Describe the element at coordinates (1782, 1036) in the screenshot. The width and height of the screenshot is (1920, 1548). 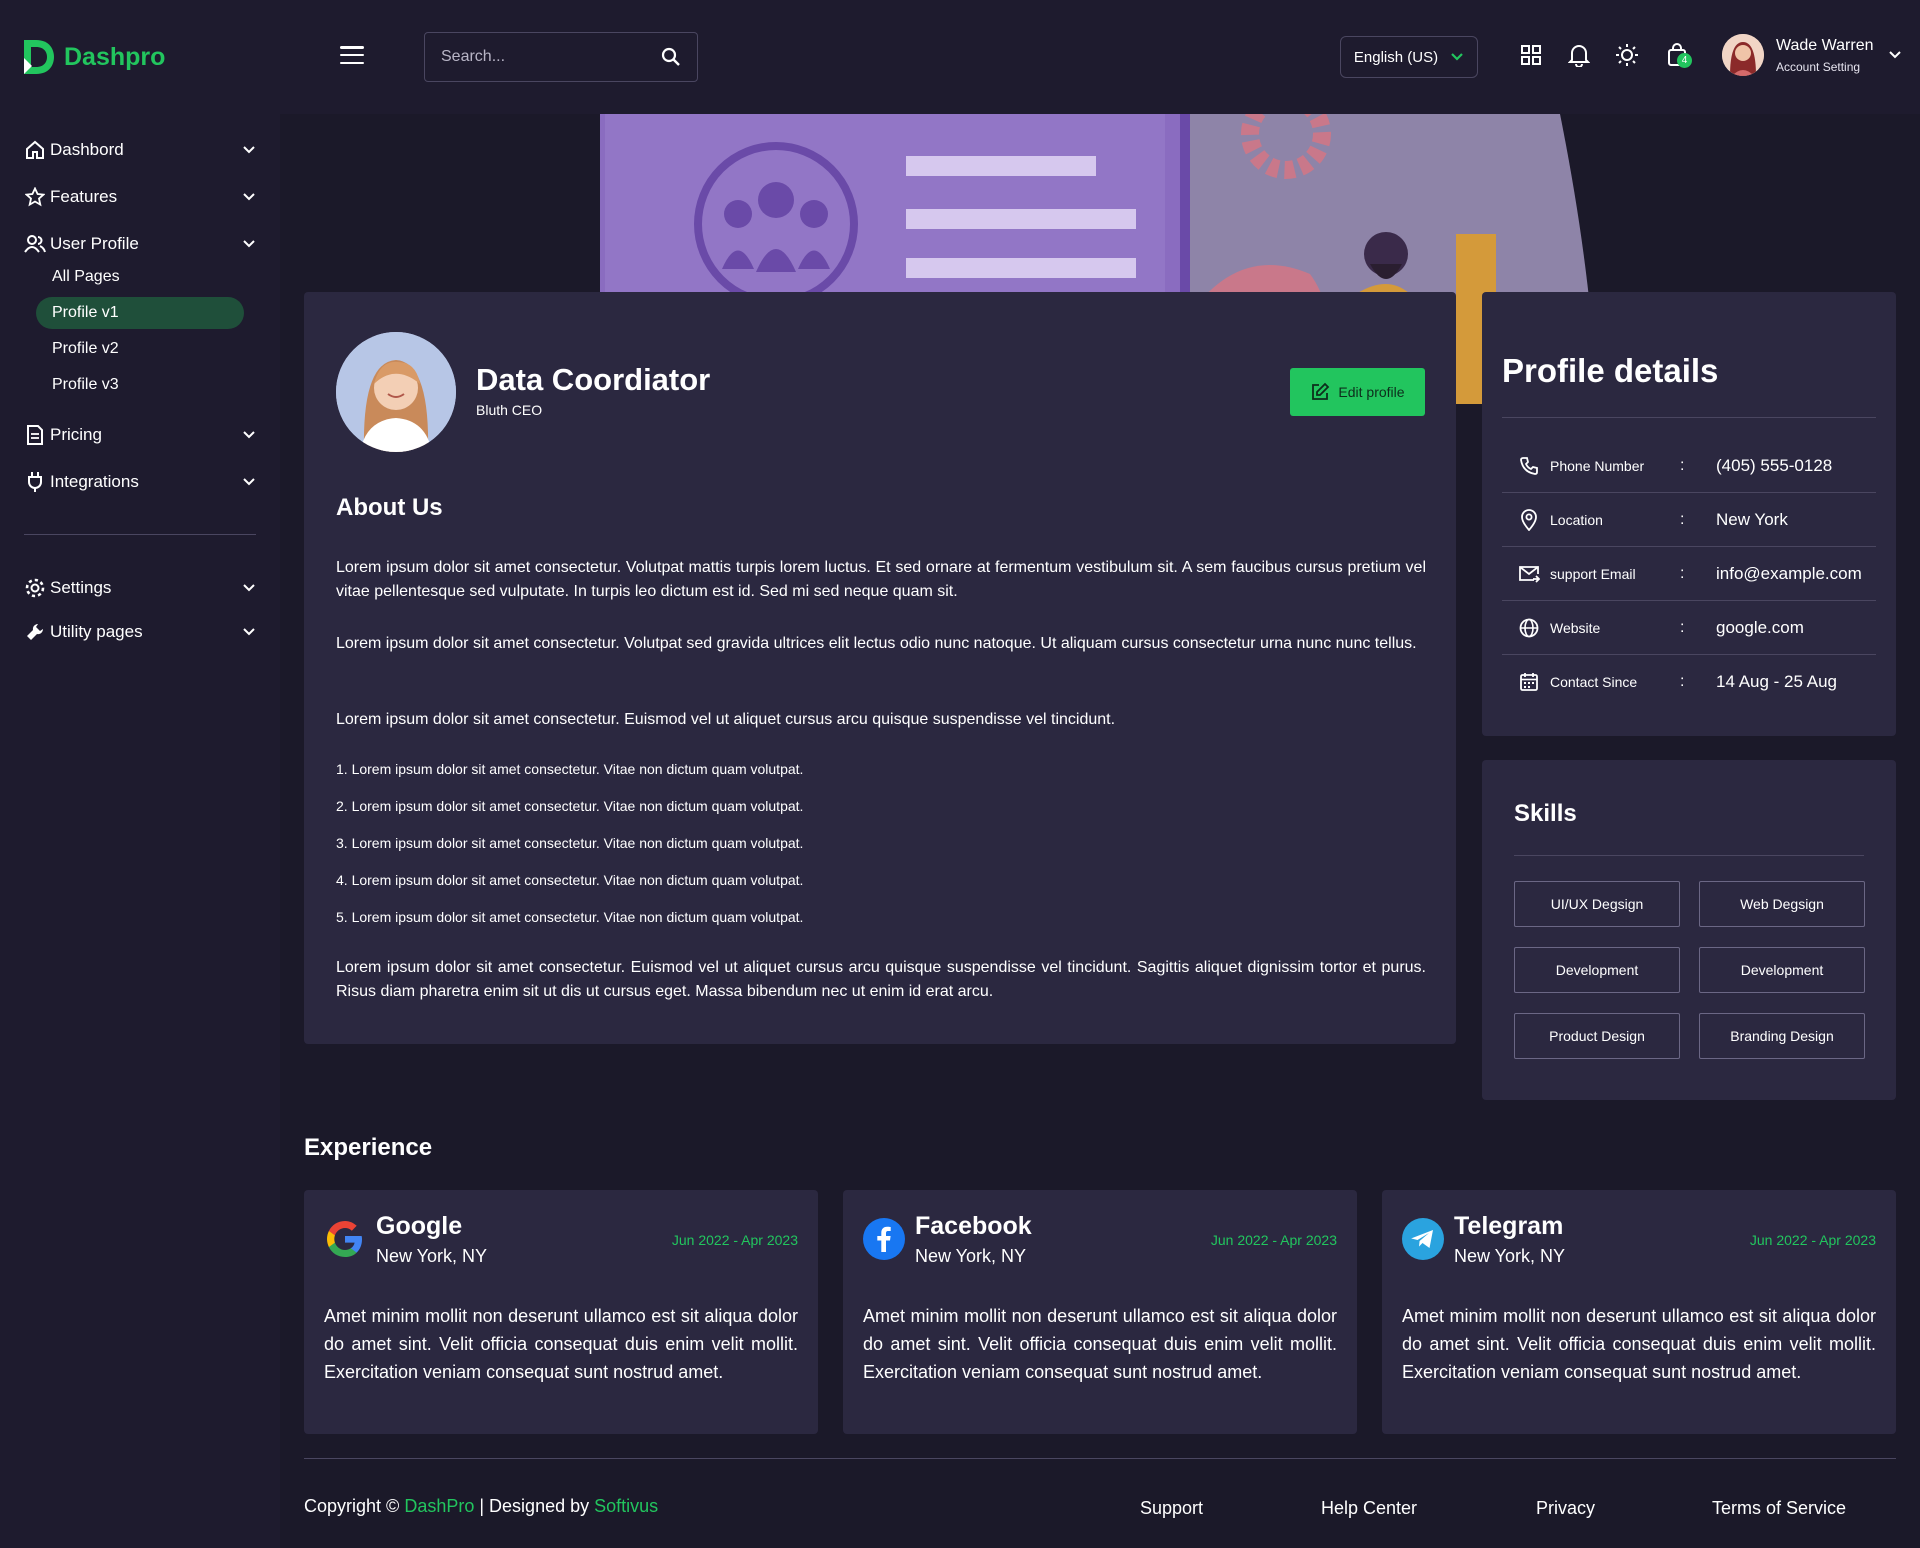
I see `skill-chip: Branding Design` at that location.